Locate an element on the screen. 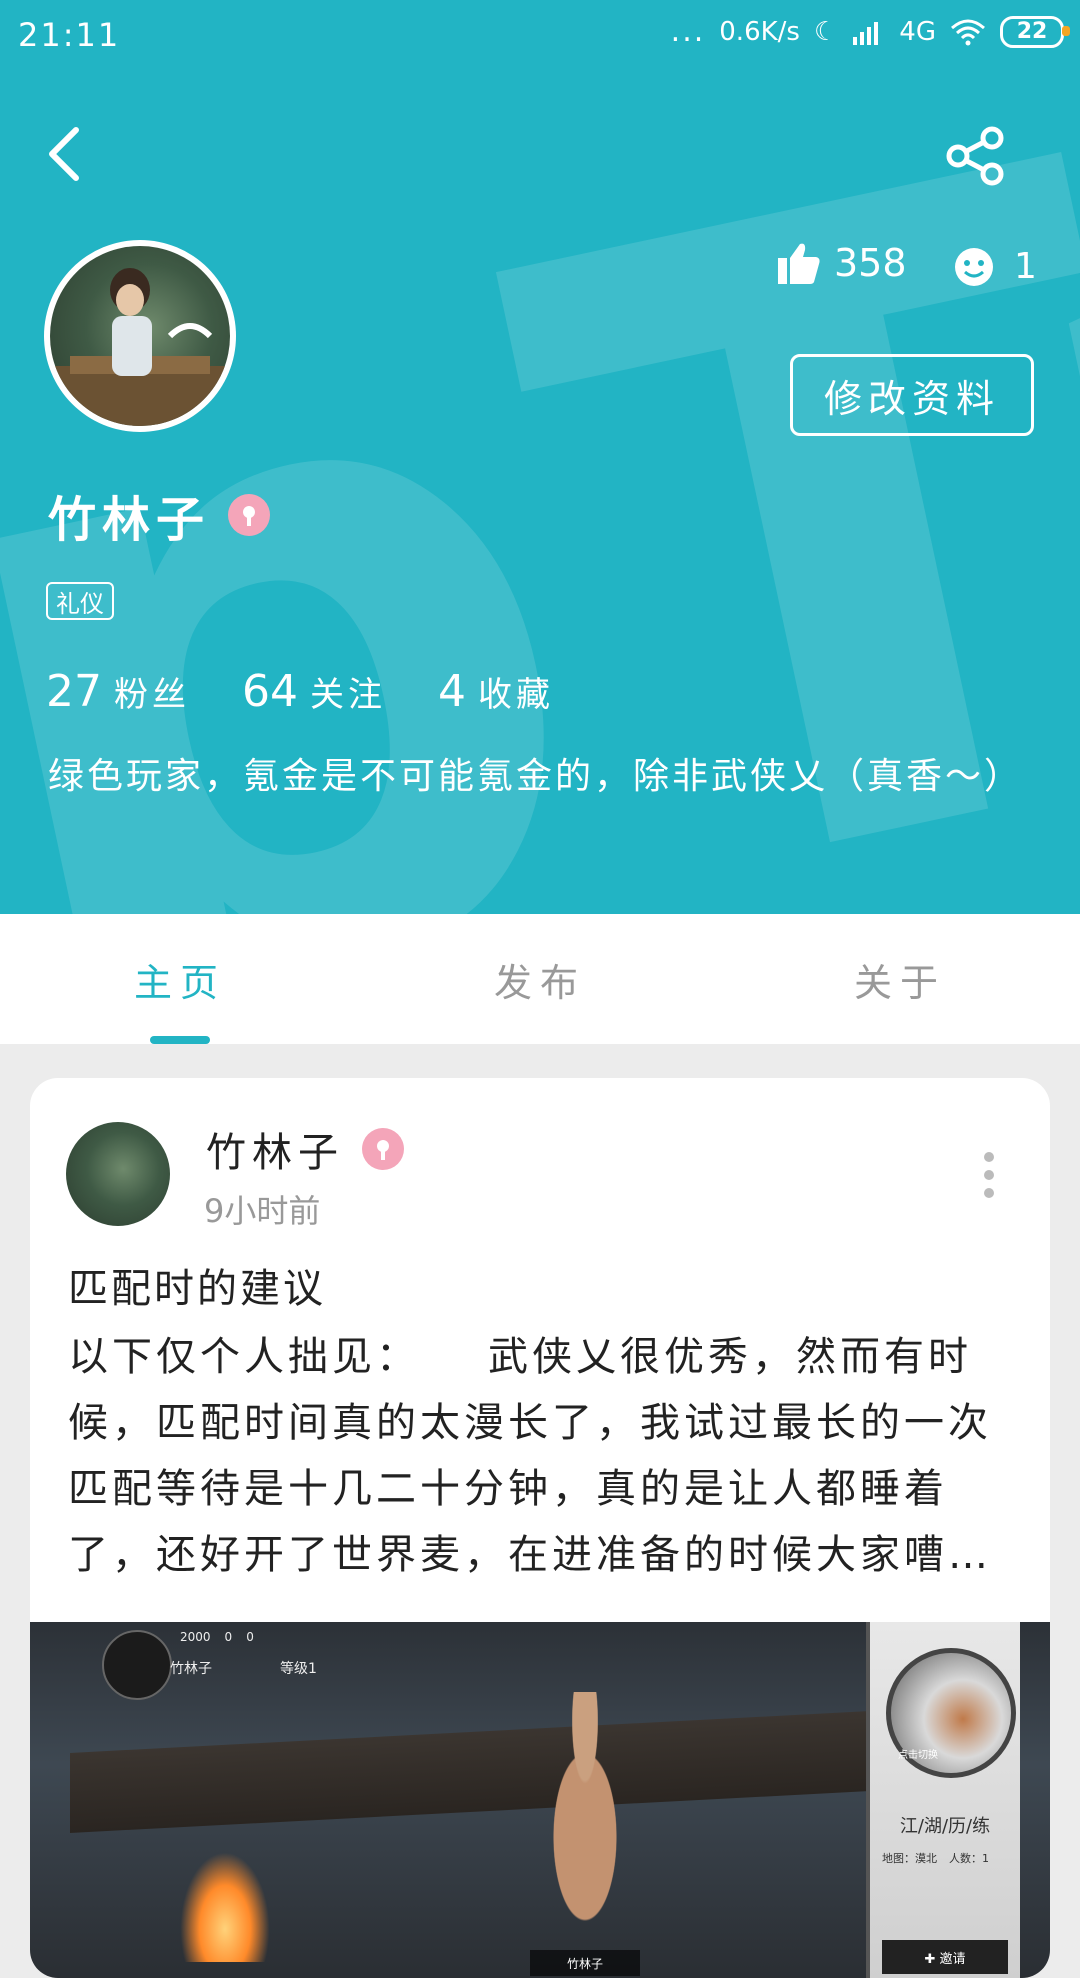 This screenshot has height=1978, width=1080. signal-icon is located at coordinates (866, 33).